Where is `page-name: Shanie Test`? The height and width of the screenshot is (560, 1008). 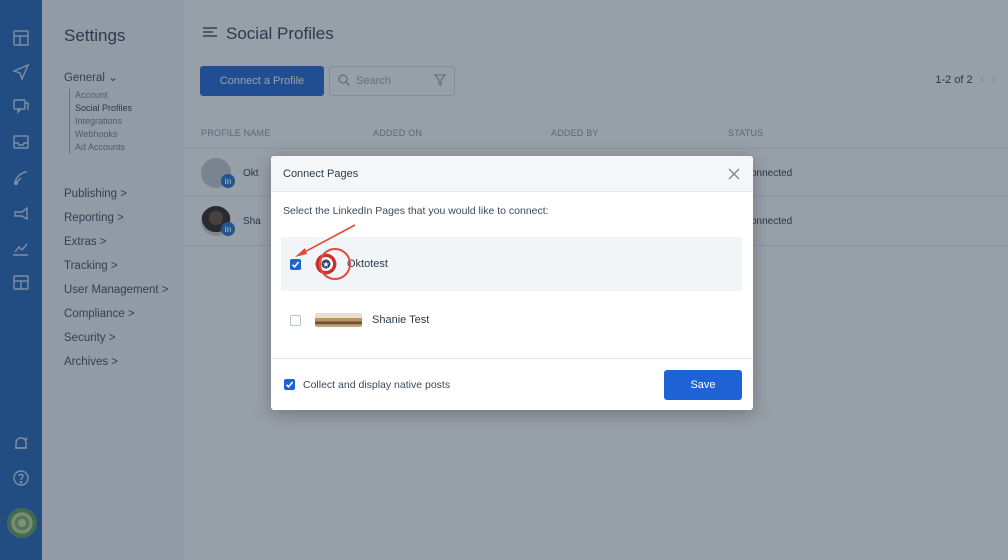
page-name: Shanie Test is located at coordinates (401, 320).